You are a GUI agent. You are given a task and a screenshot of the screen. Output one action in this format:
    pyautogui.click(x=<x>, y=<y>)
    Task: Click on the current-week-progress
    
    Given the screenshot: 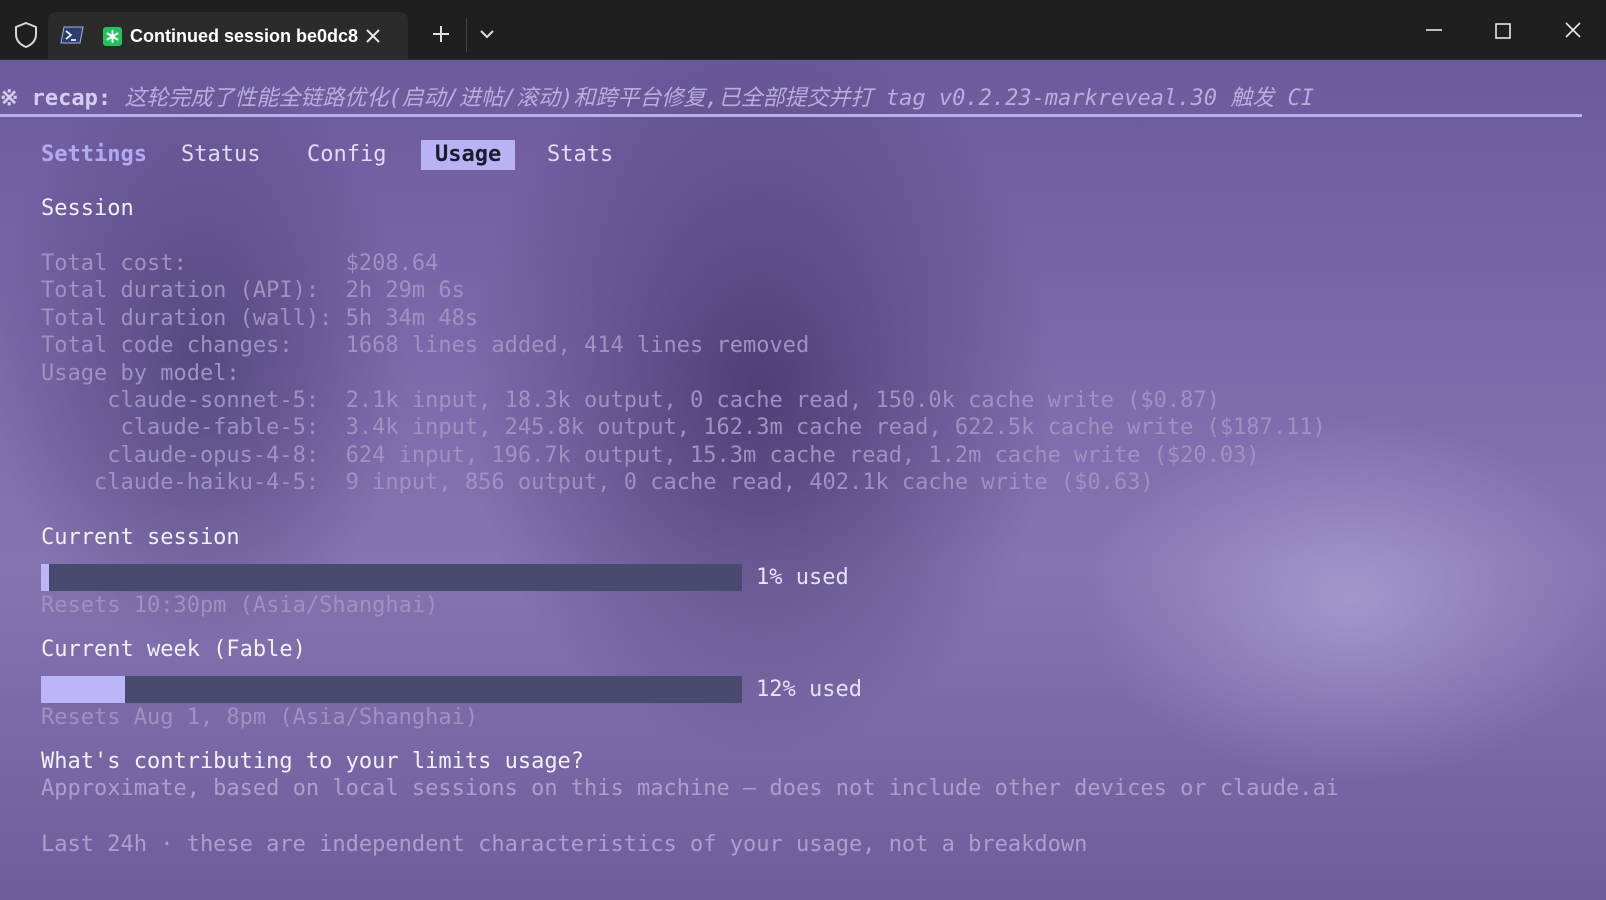 What is the action you would take?
    pyautogui.click(x=391, y=689)
    